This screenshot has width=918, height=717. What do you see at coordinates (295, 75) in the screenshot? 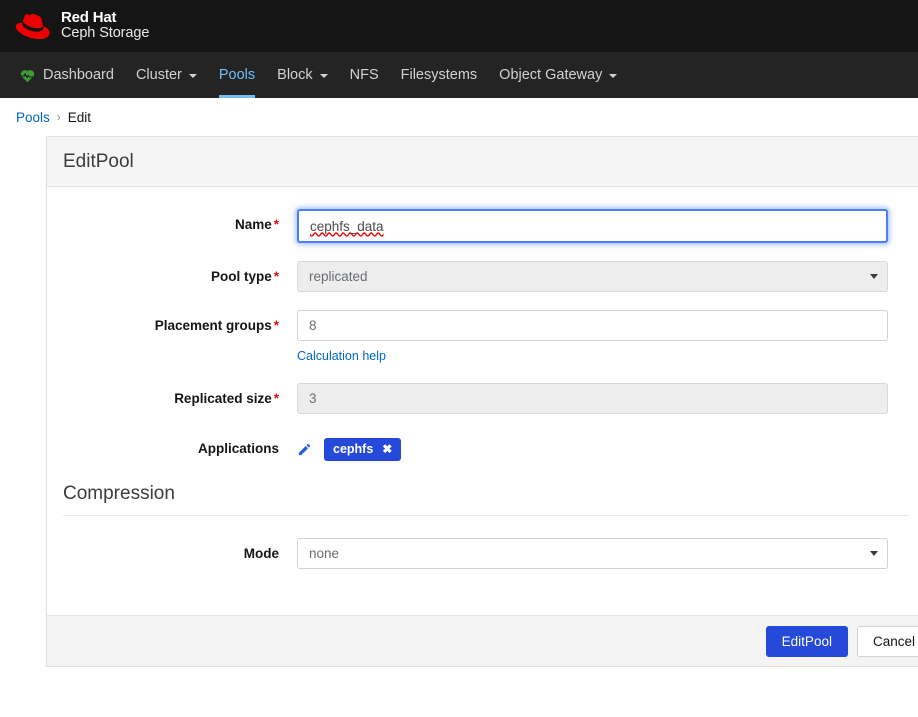
I see `nav-label-block: Block` at bounding box center [295, 75].